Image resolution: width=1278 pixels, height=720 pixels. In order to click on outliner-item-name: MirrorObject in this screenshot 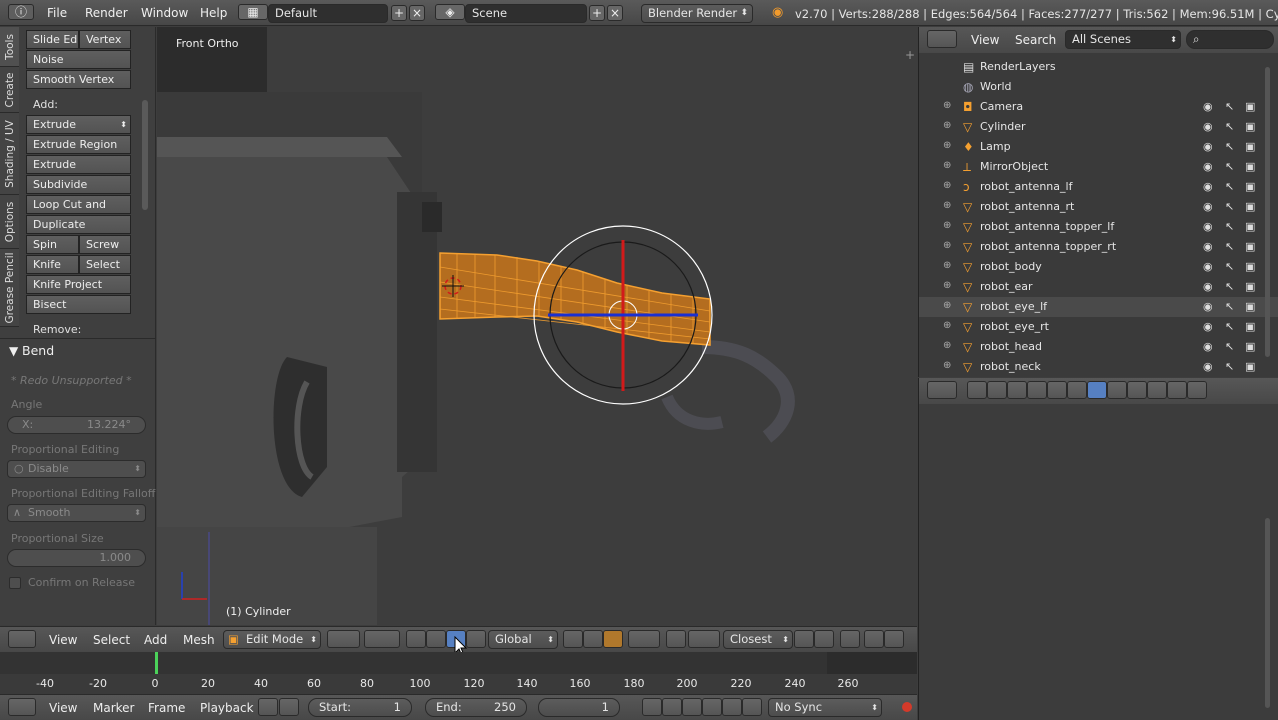, I will do `click(1014, 166)`.